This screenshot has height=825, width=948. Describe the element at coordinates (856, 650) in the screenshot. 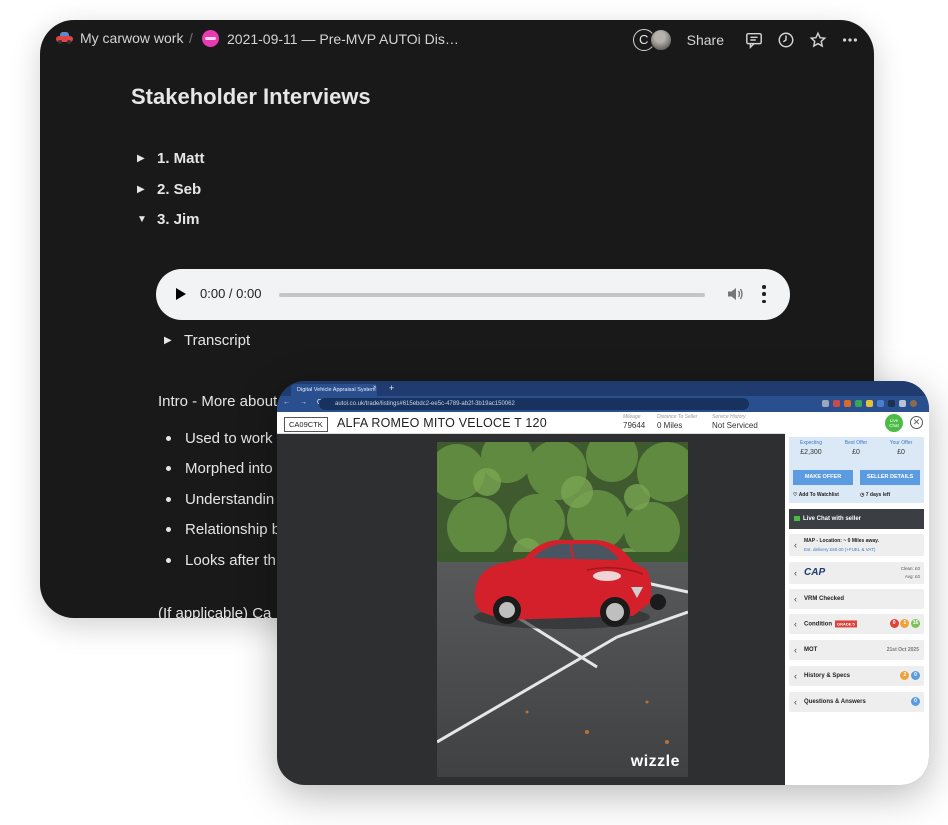

I see `mot-row: ‹ MOT 21st Oct 2025` at that location.